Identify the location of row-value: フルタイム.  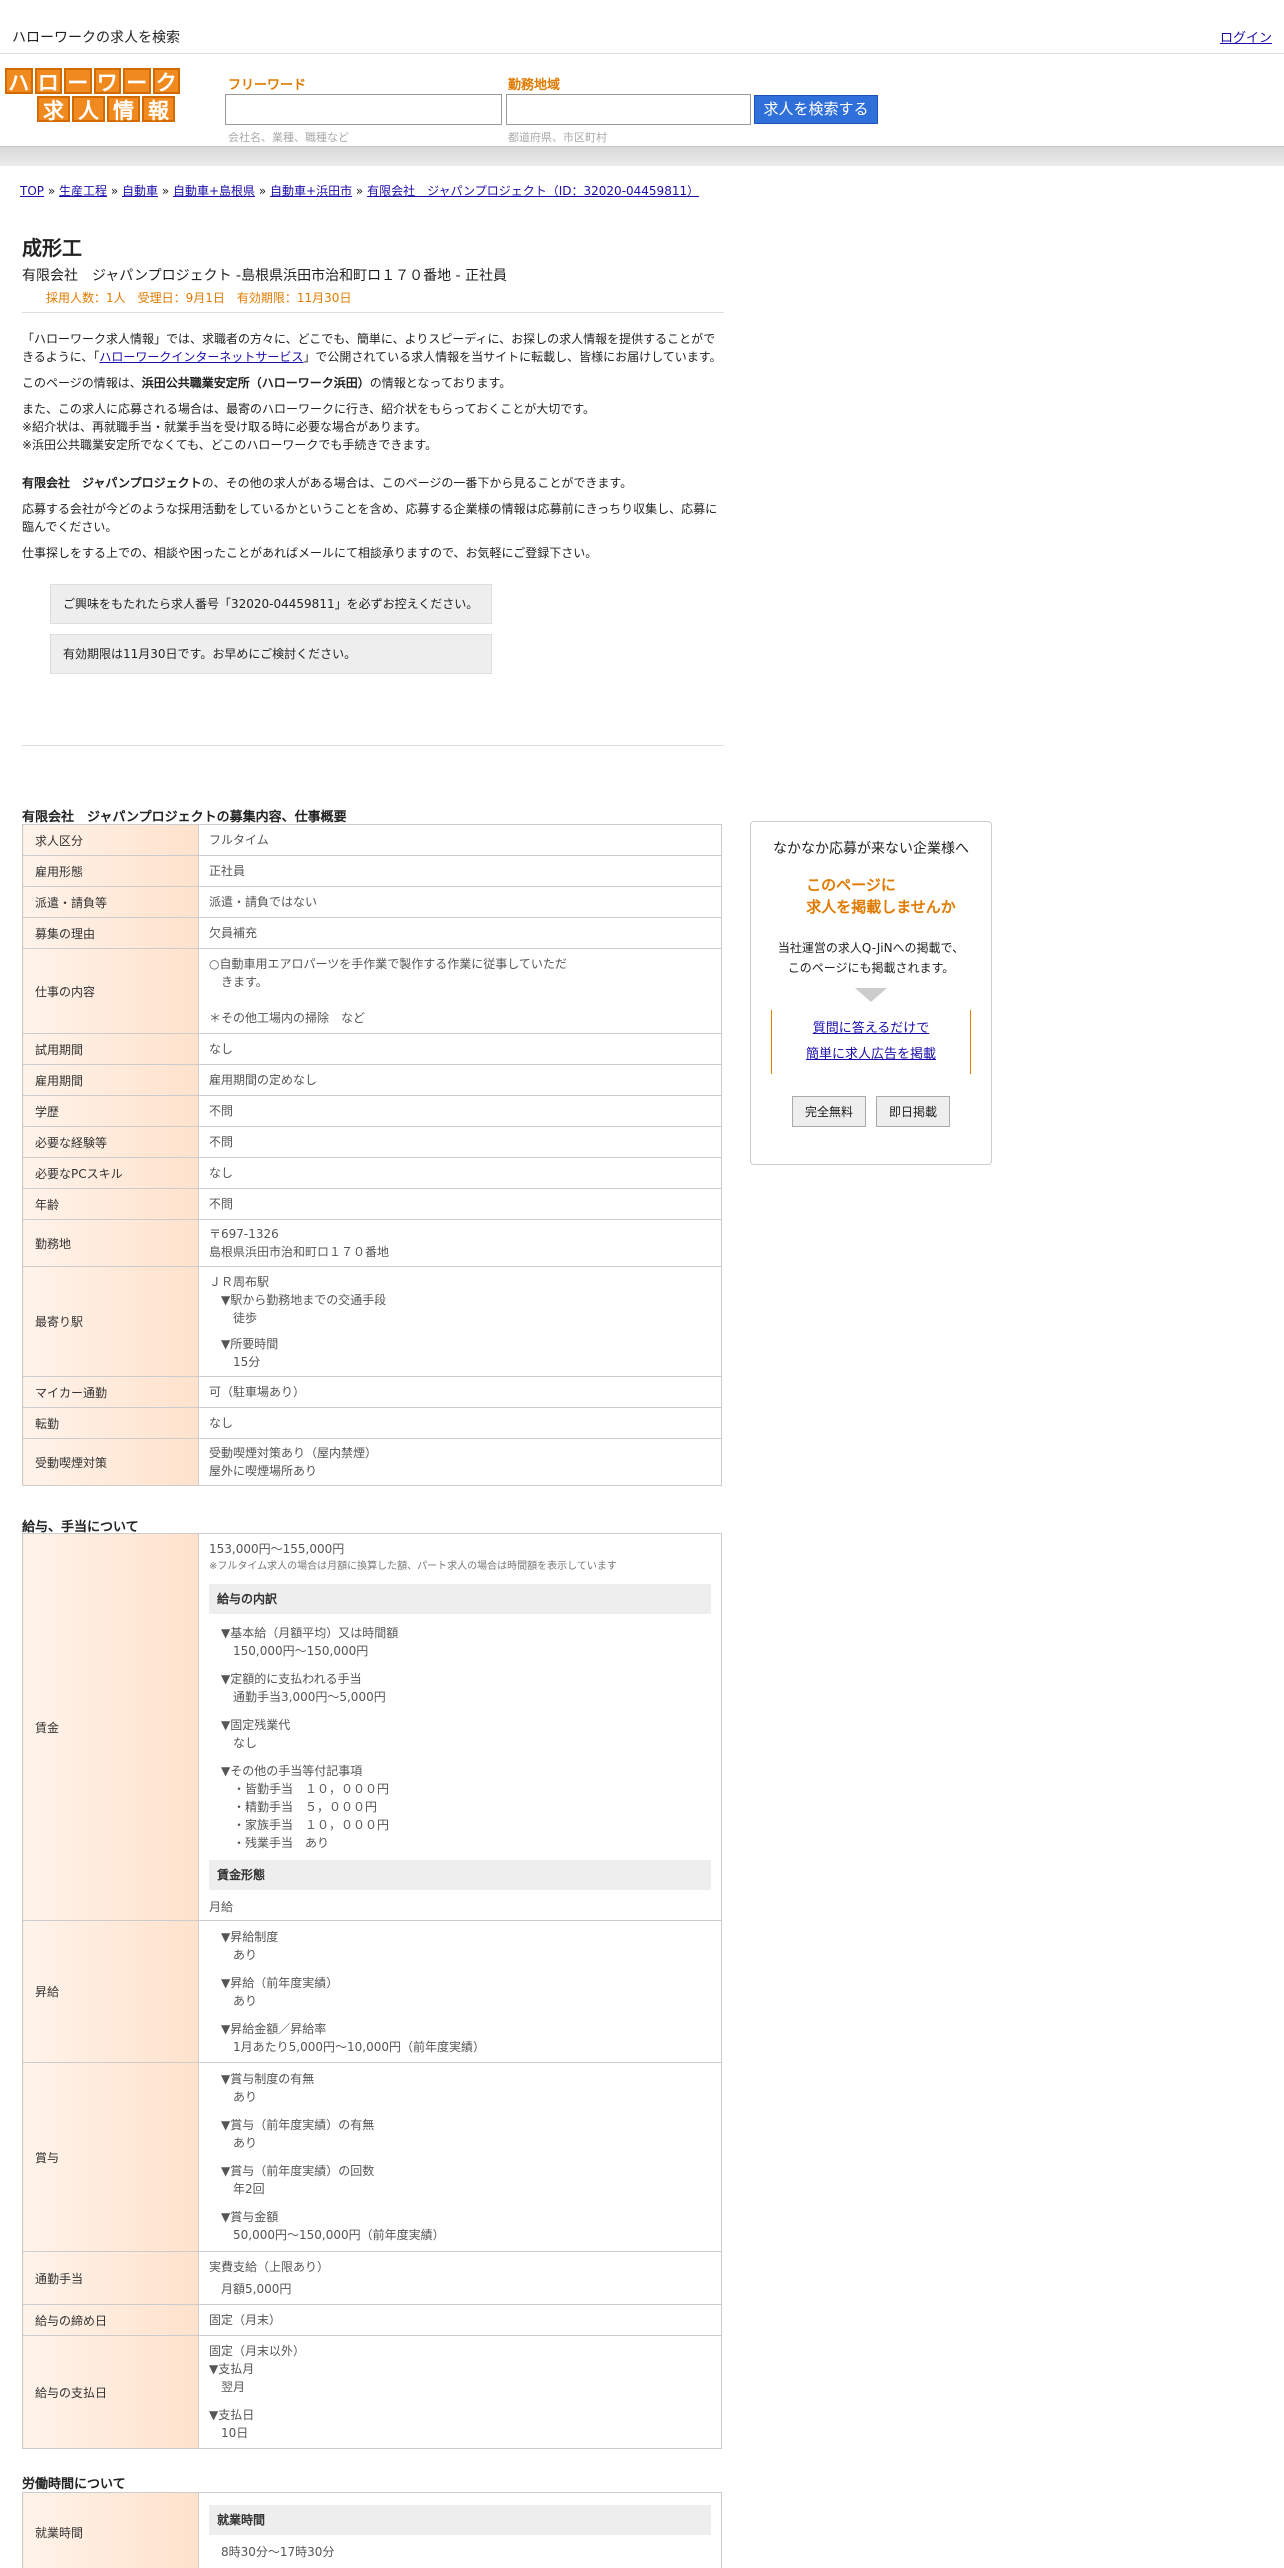
(460, 840).